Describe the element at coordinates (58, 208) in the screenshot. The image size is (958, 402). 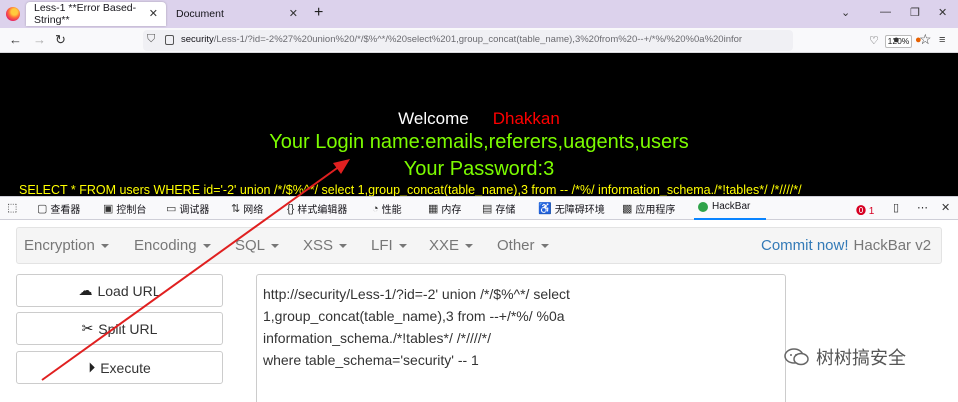
I see `tool-inspector: ▢ 查看器` at that location.